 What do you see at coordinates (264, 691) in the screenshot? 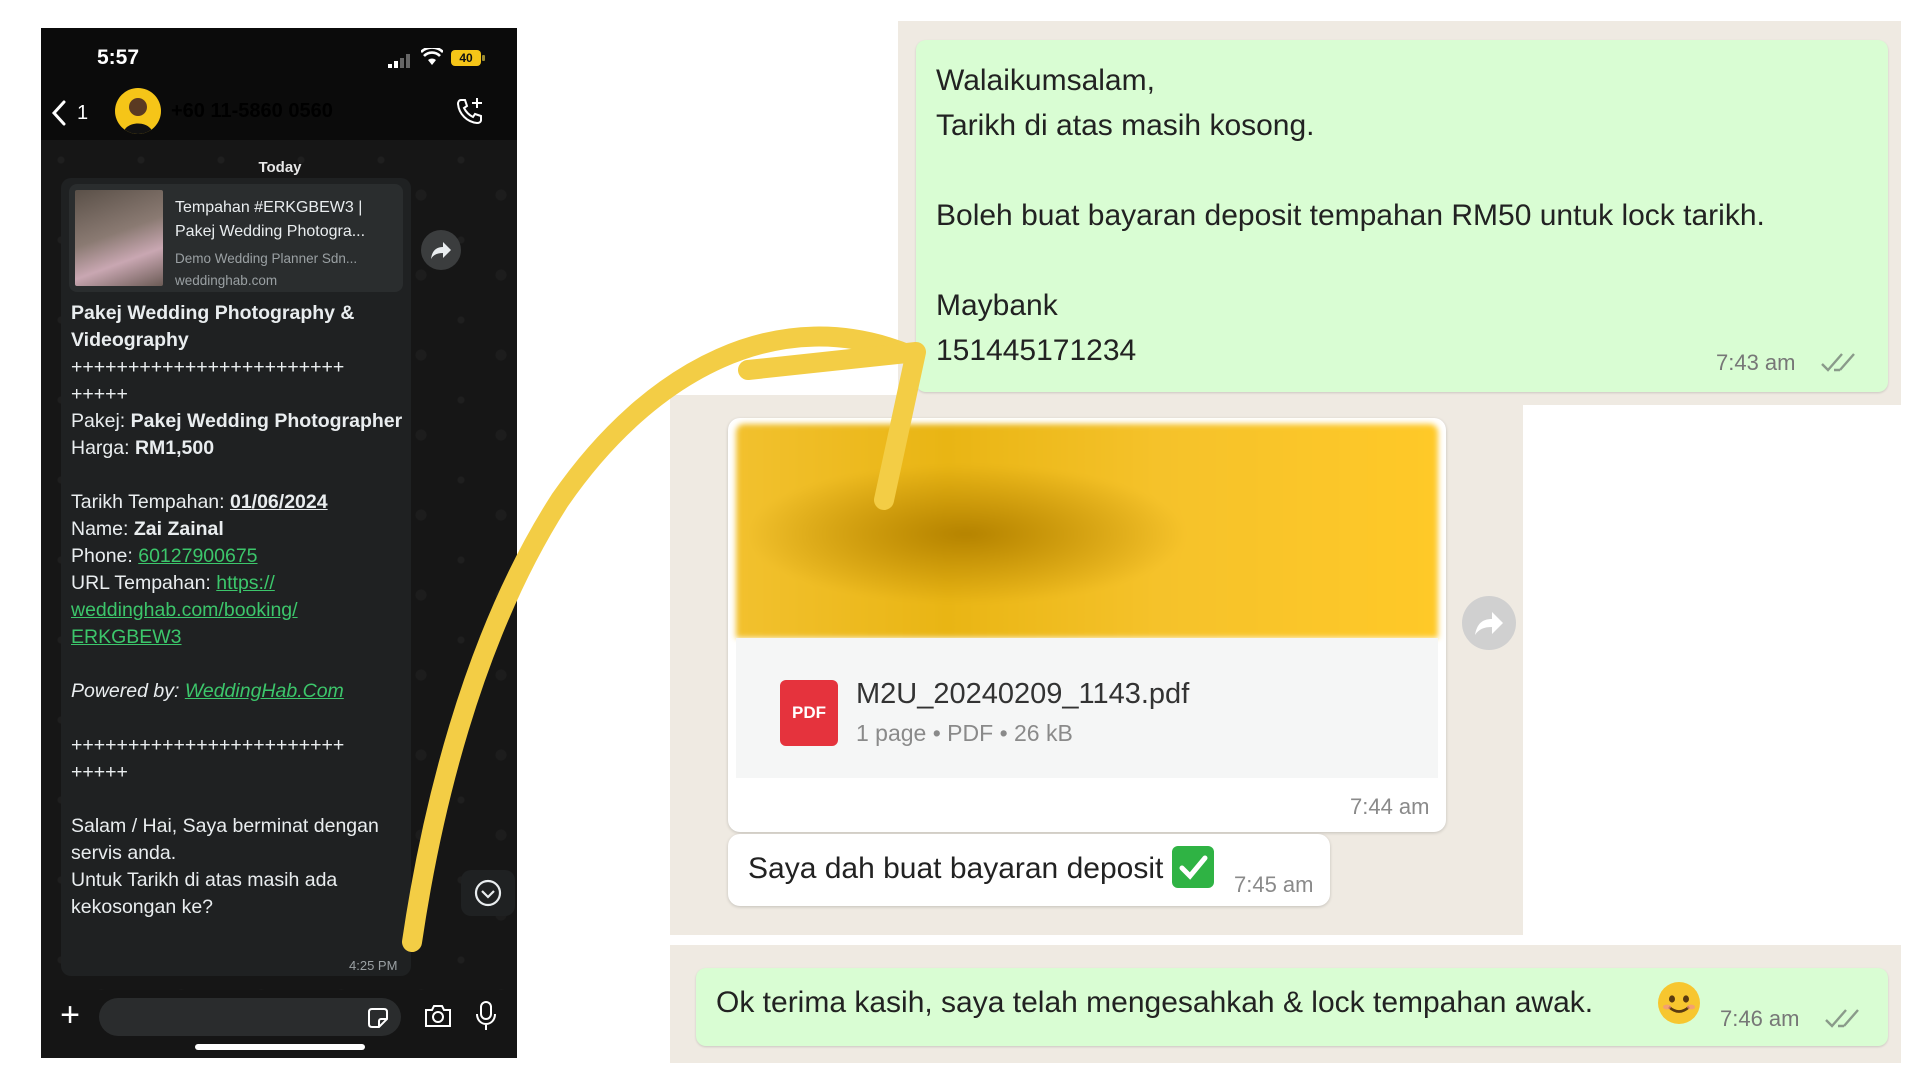
I see `powered-link: WeddingHab.Com` at bounding box center [264, 691].